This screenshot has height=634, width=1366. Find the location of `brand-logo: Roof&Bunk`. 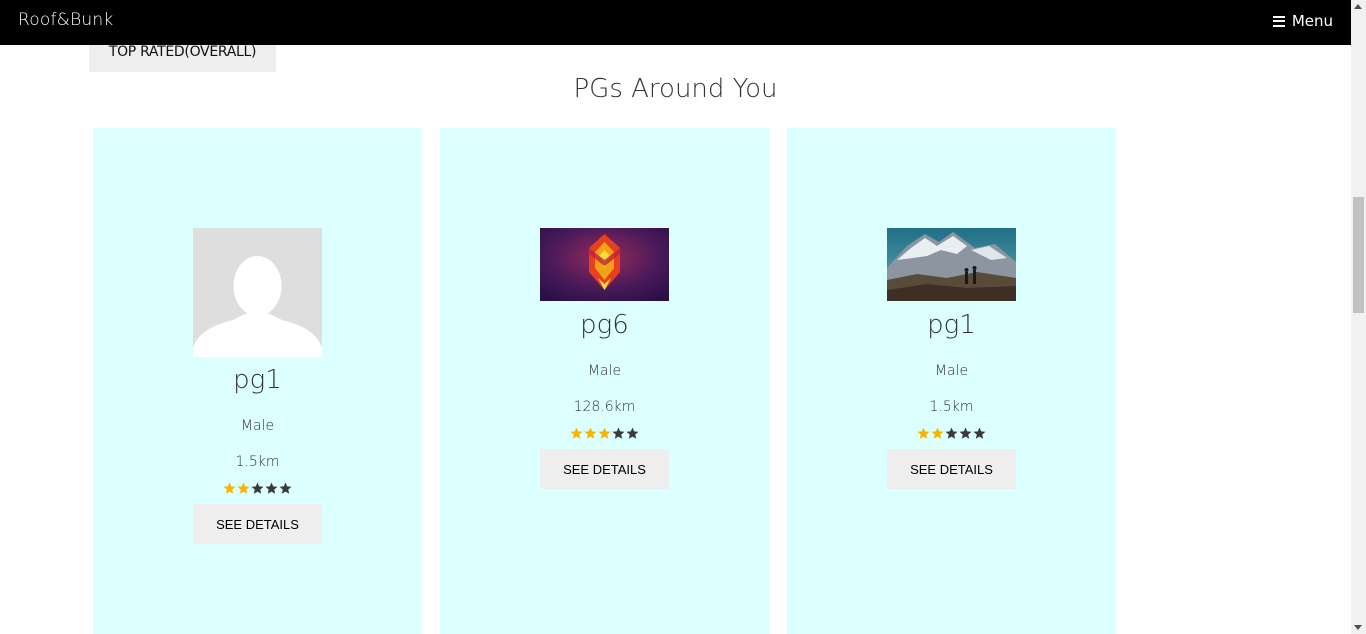

brand-logo: Roof&Bunk is located at coordinates (65, 20).